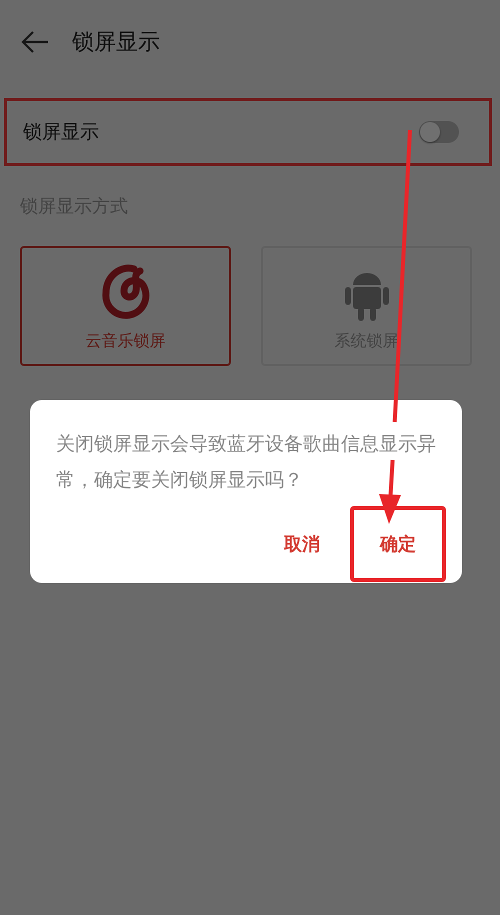 The width and height of the screenshot is (500, 915). What do you see at coordinates (398, 544) in the screenshot?
I see `dialog-button: 确定` at bounding box center [398, 544].